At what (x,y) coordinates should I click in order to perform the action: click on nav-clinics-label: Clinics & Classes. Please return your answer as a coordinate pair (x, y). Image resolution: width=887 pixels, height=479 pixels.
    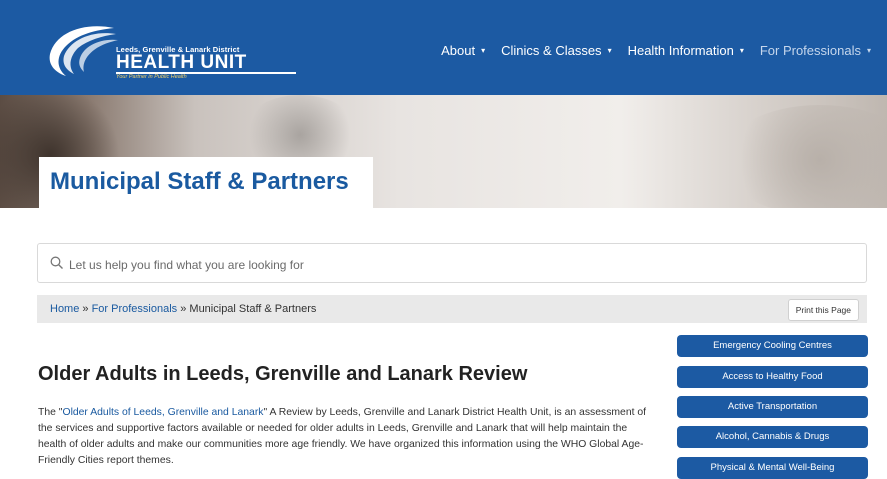
    Looking at the image, I should click on (551, 50).